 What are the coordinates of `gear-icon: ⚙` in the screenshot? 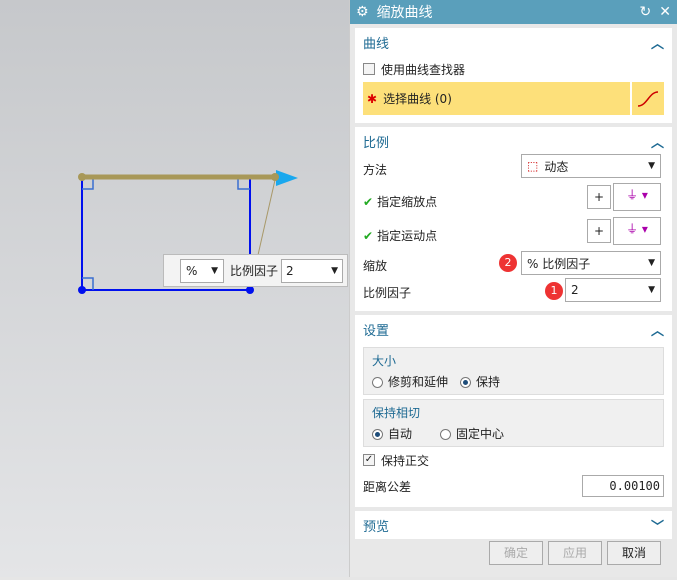 It's located at (362, 12).